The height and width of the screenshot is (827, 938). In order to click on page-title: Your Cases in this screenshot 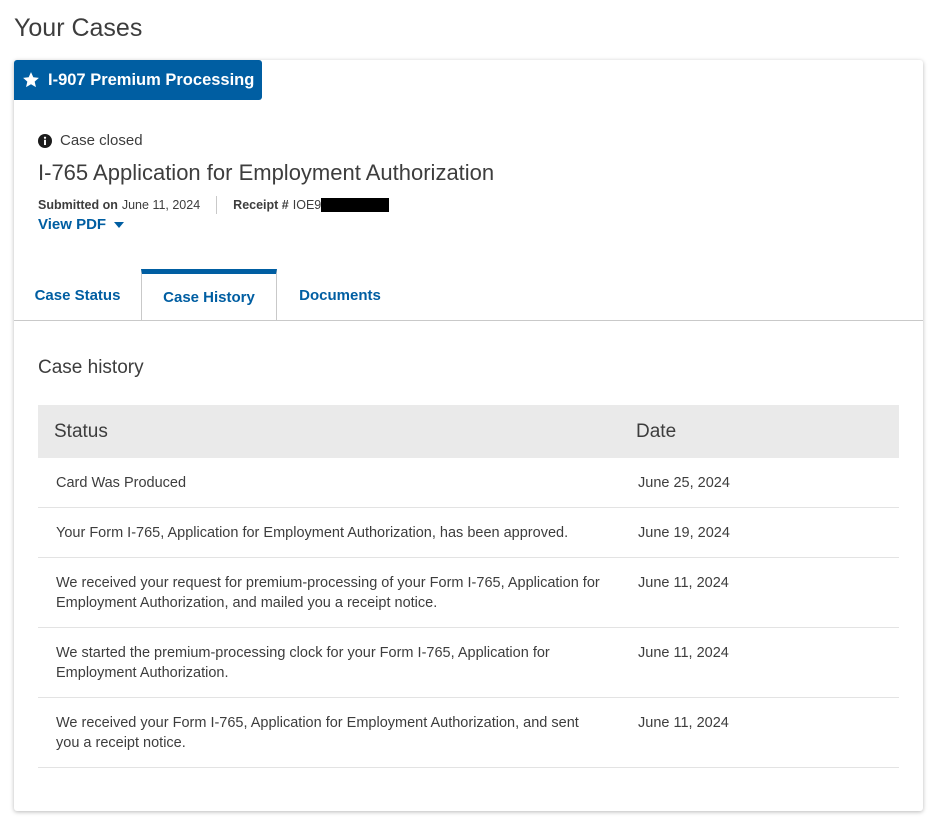, I will do `click(78, 28)`.